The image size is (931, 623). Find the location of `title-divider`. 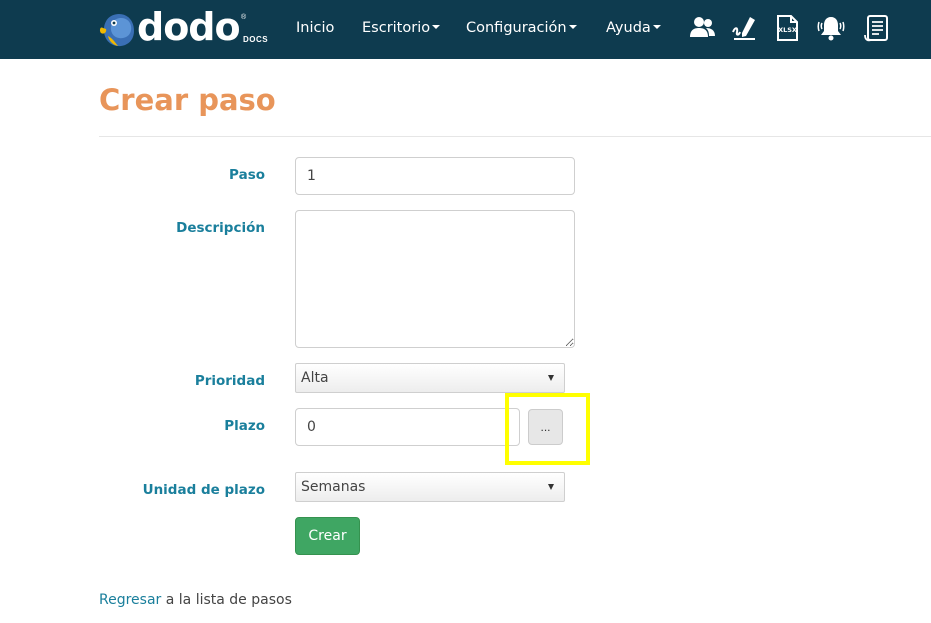

title-divider is located at coordinates (515, 136).